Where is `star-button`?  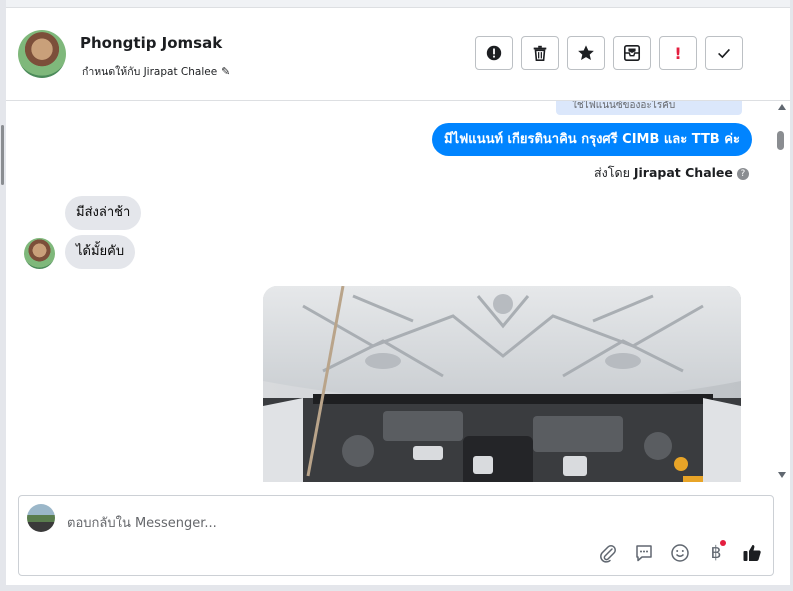 star-button is located at coordinates (586, 53).